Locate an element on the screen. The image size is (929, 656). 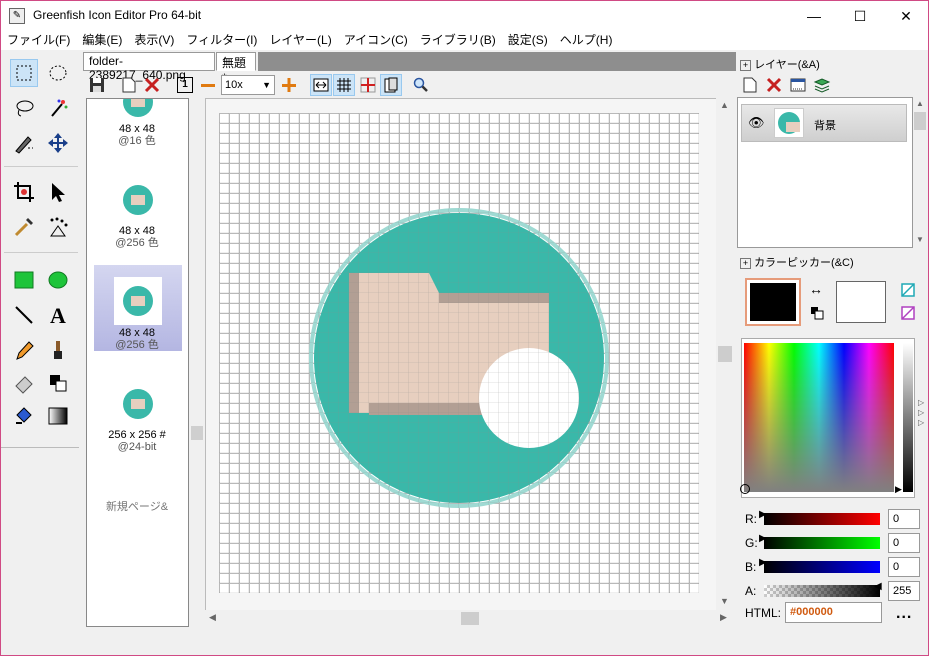
menu-view: 表示(V) is located at coordinates (154, 39).